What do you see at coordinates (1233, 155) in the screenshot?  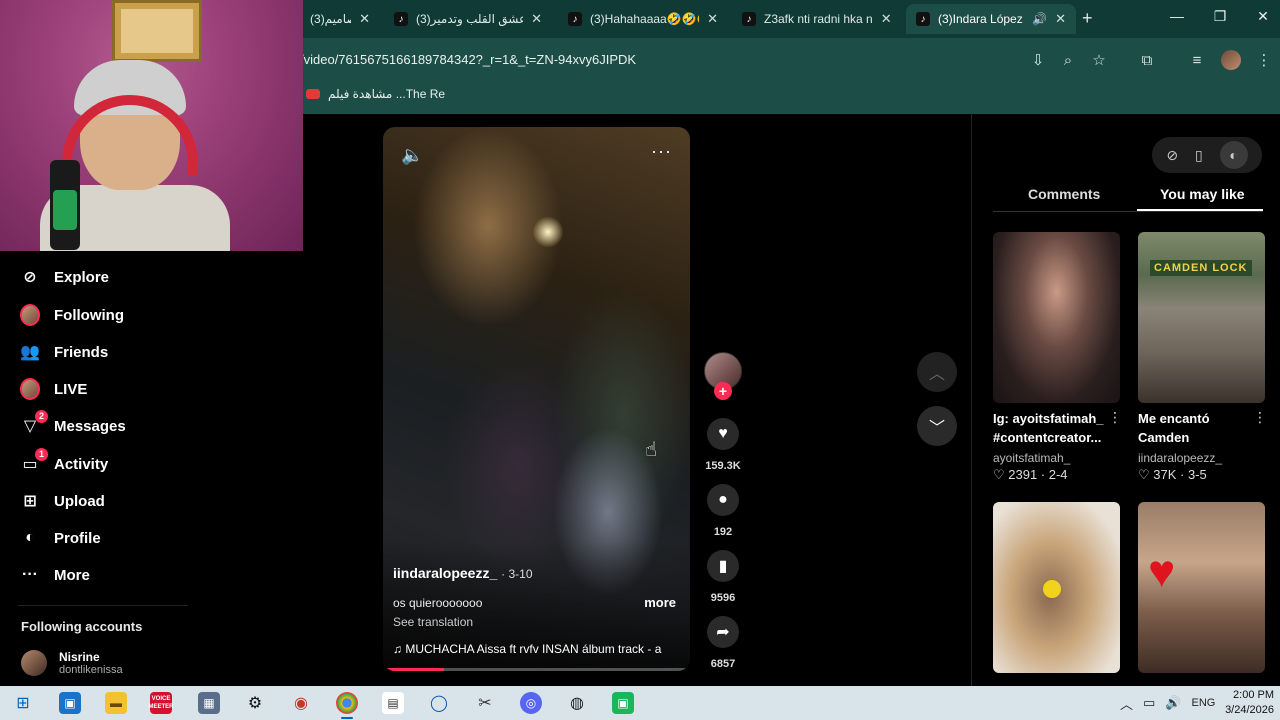 I see `avatar-view-icon: ◐` at bounding box center [1233, 155].